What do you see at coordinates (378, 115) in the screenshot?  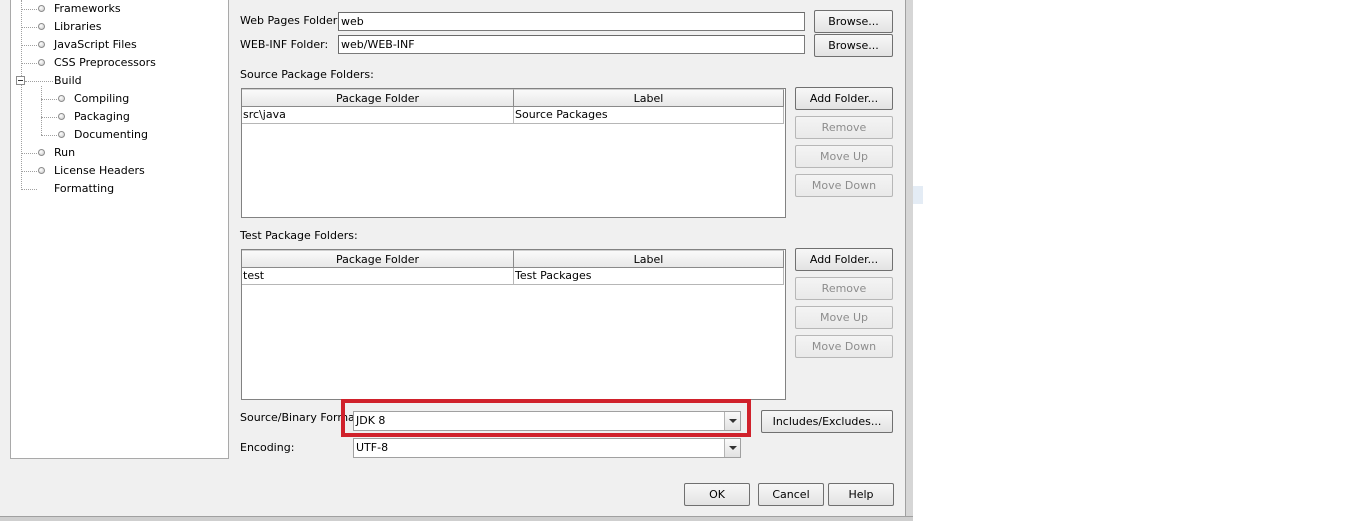 I see `package-folder-cell: src\java` at bounding box center [378, 115].